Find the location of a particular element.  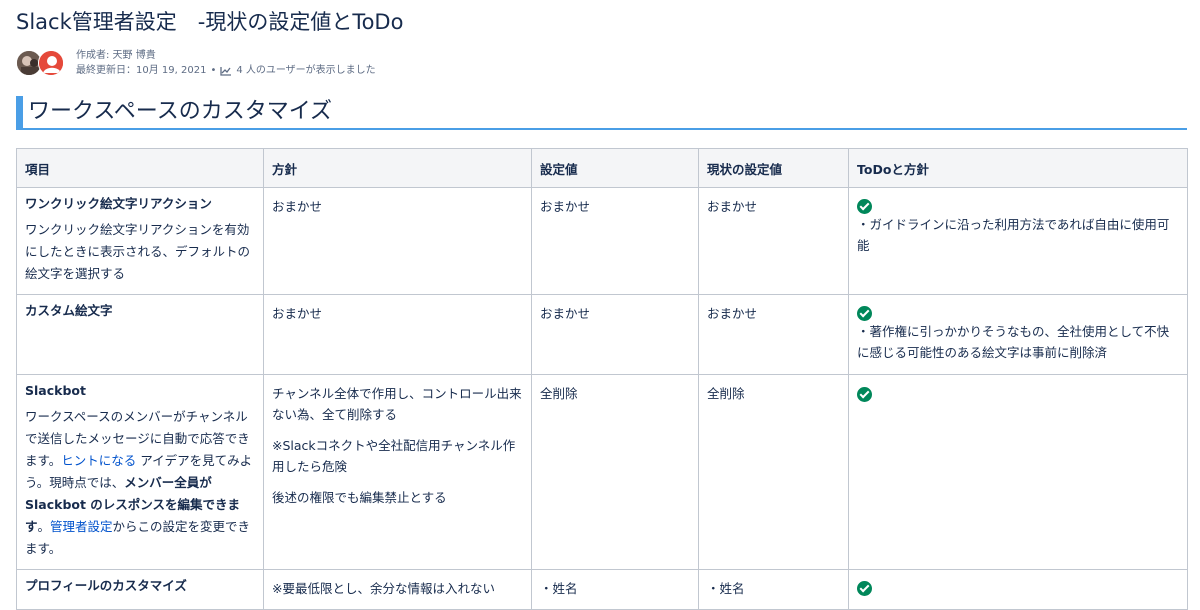

policy-line: 後述の権限でも編集禁止とする is located at coordinates (359, 497).